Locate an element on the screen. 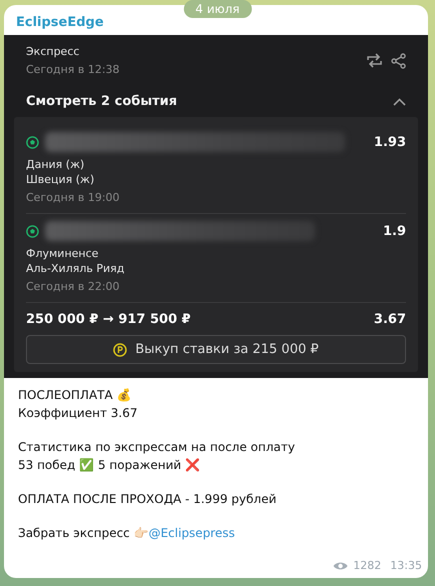 Image resolution: width=435 pixels, height=586 pixels. event-time: Сегодня в 19:00 is located at coordinates (73, 197).